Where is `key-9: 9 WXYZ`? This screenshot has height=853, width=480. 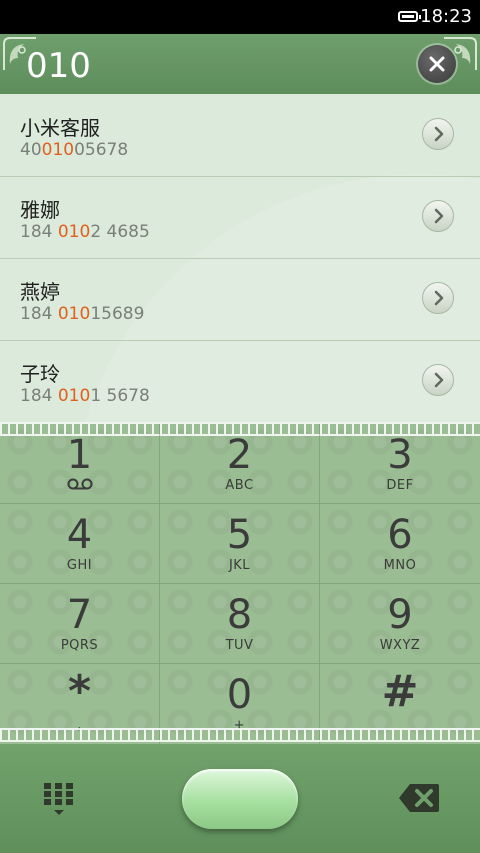
key-9: 9 WXYZ is located at coordinates (400, 624).